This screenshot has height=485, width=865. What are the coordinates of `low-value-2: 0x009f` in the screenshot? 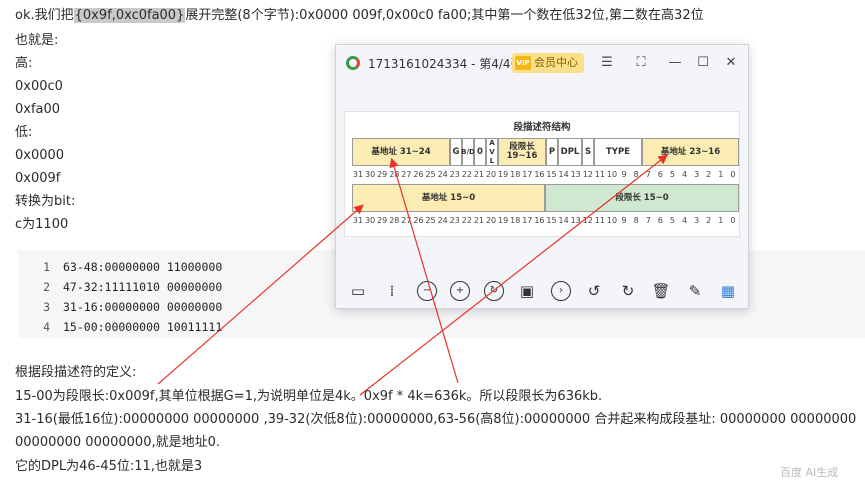 It's located at (38, 178).